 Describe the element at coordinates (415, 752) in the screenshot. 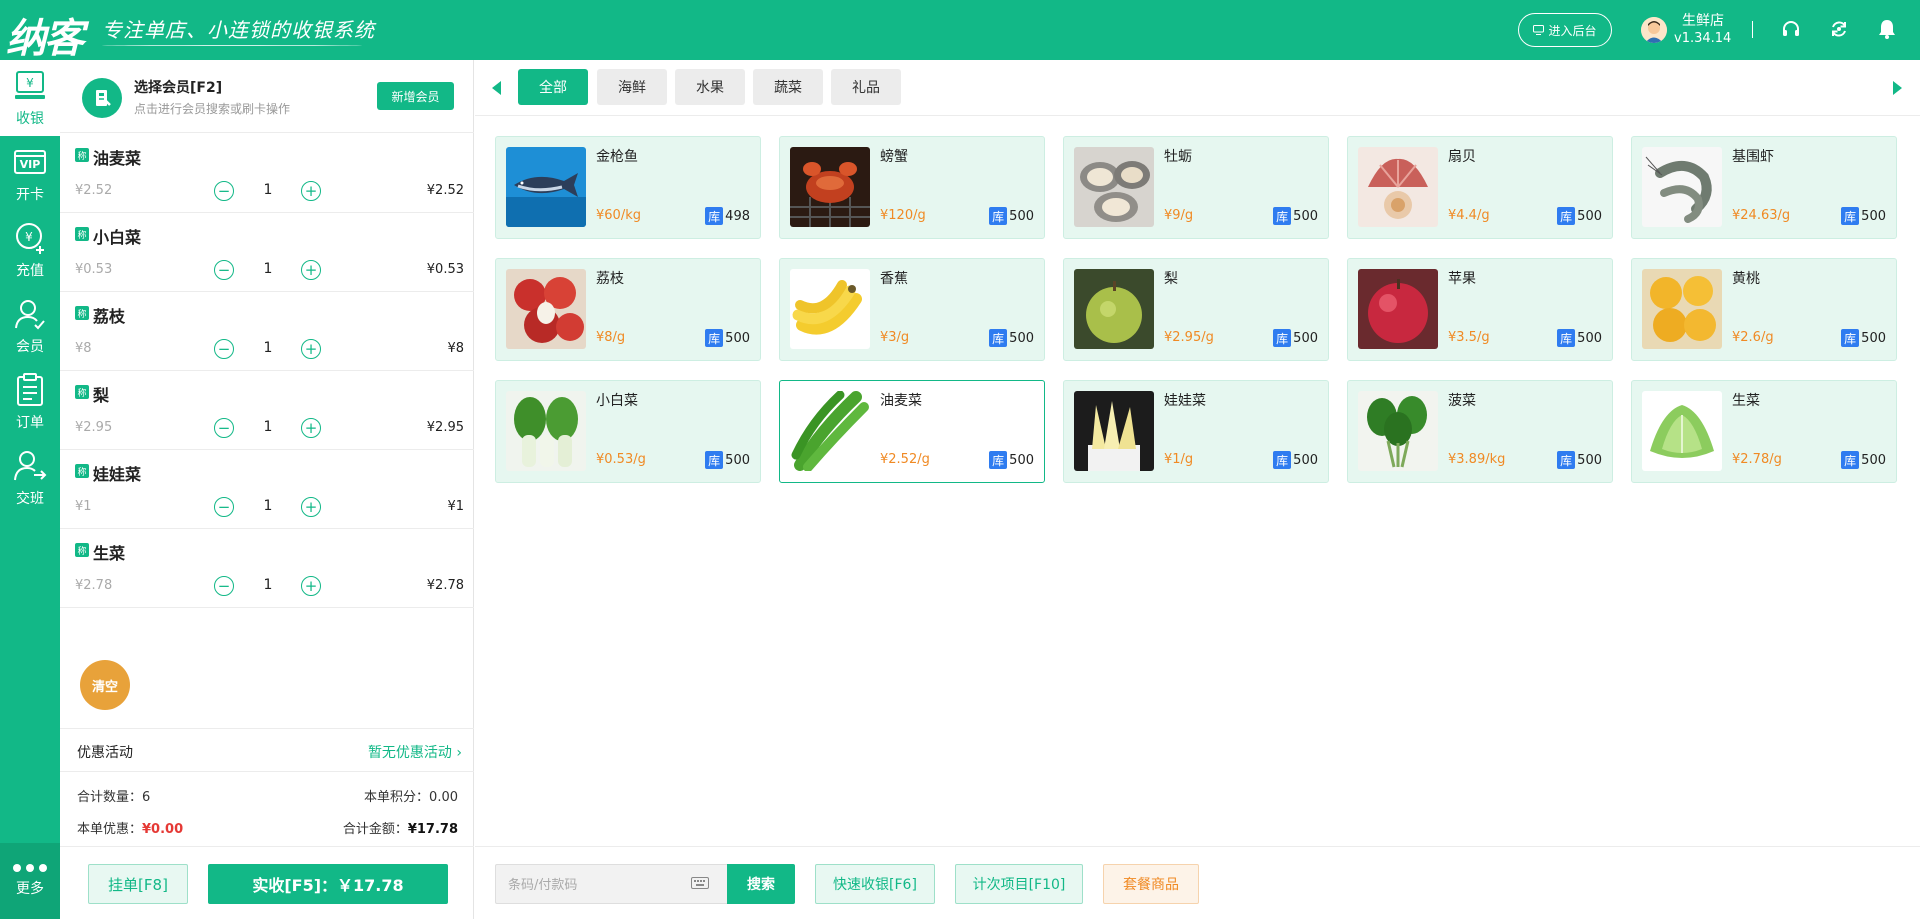

I see `promotion-value: 暂无优惠活动 ›` at that location.